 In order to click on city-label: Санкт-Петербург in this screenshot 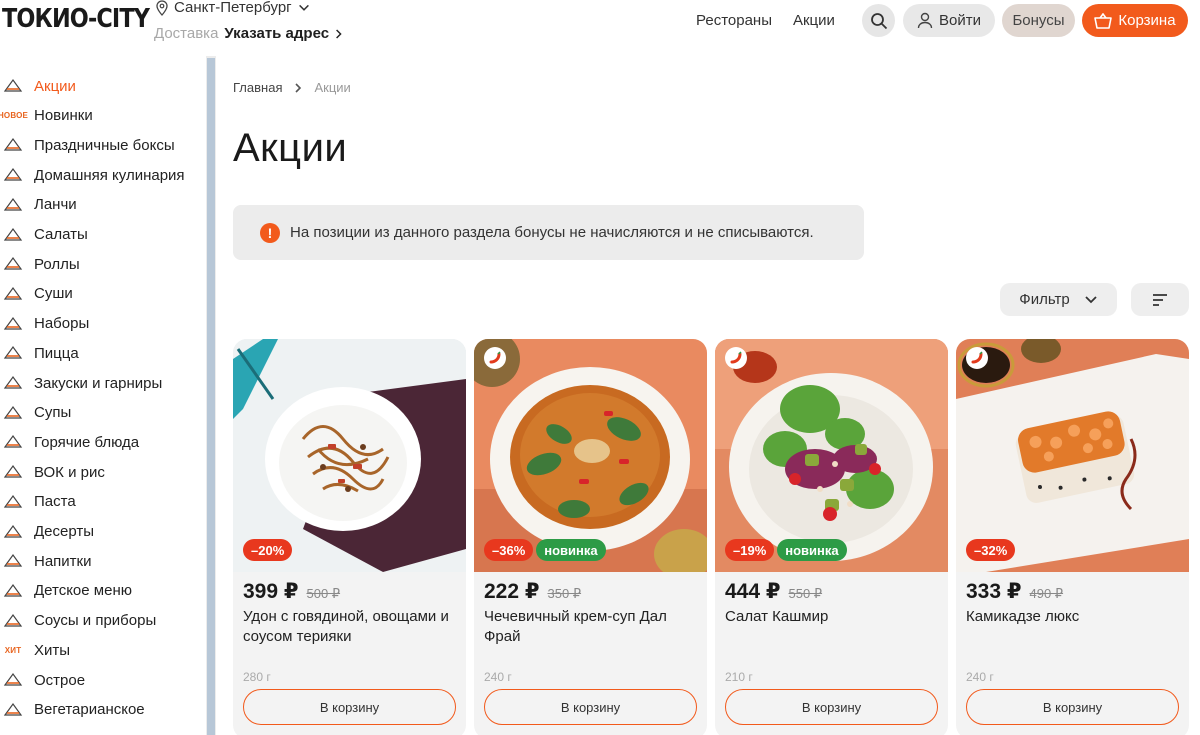, I will do `click(233, 8)`.